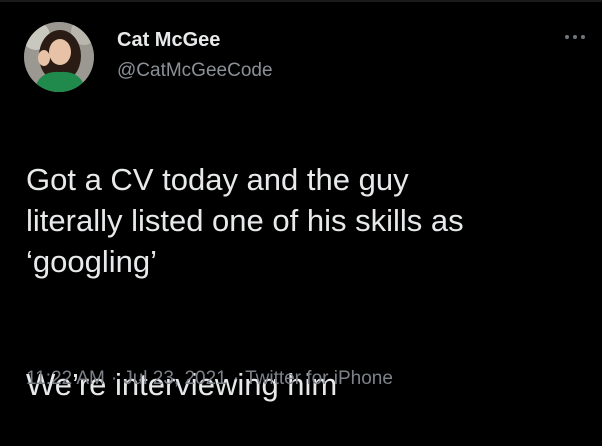  Describe the element at coordinates (575, 37) in the screenshot. I see `more-horizontal-icon` at that location.